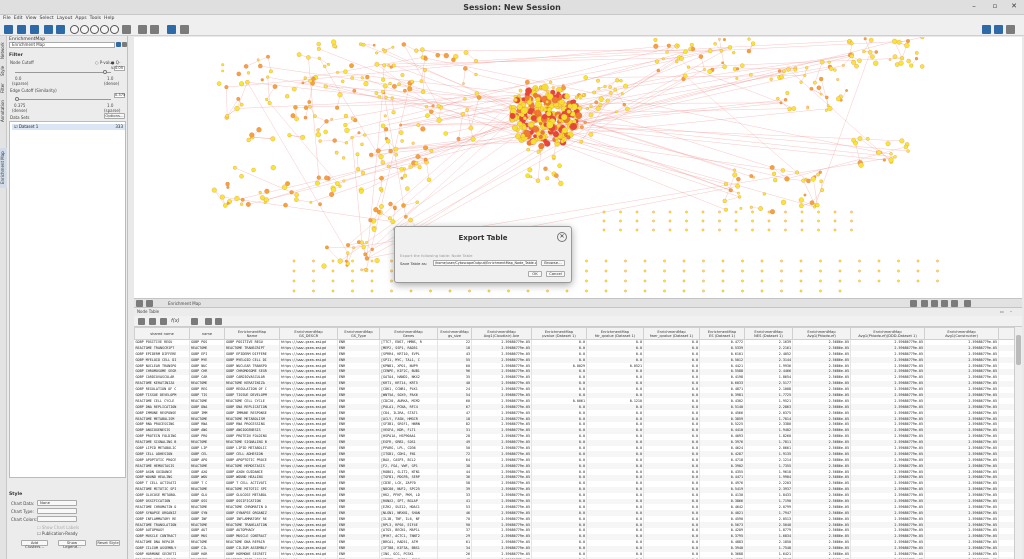 Image resolution: width=1024 pixels, height=559 pixels. What do you see at coordinates (31, 18) in the screenshot?
I see `menu-item-view: View` at bounding box center [31, 18].